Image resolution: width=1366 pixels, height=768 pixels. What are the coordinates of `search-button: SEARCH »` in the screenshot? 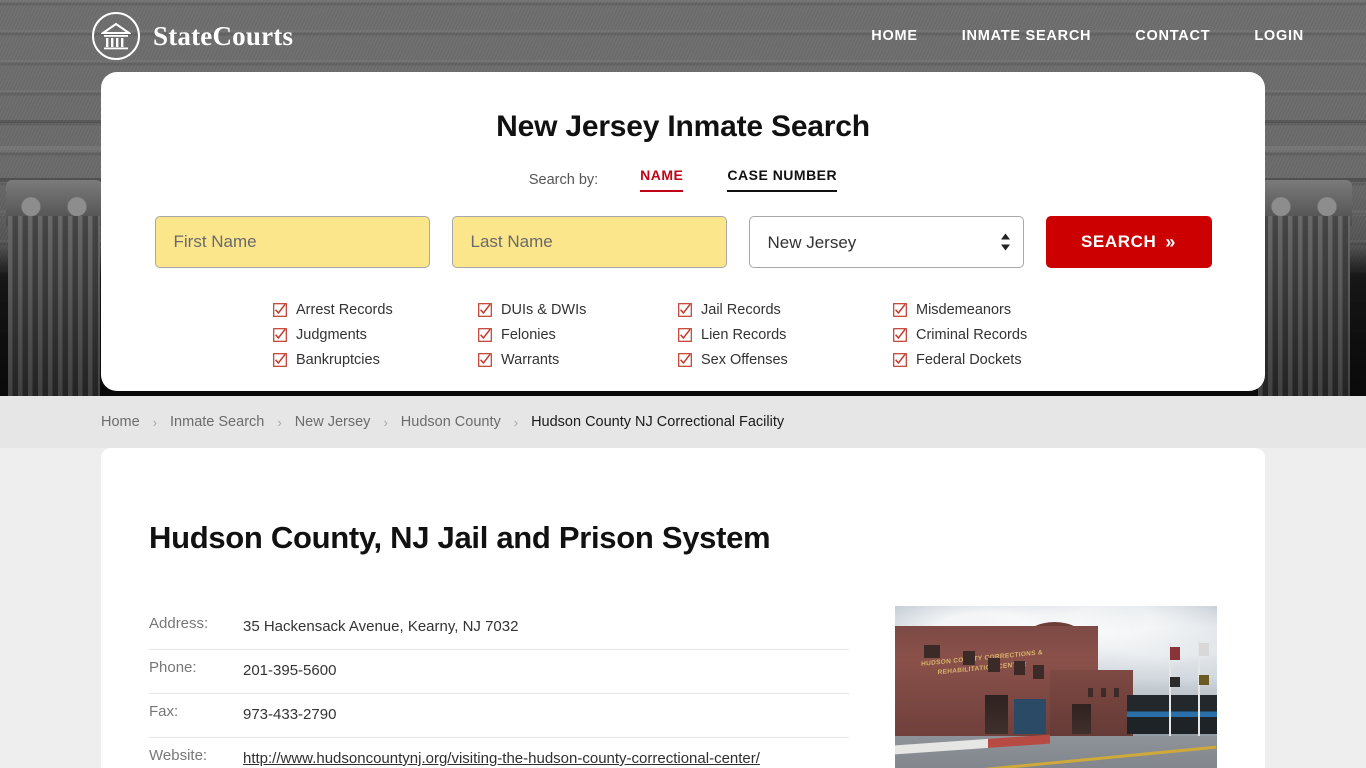 It's located at (1128, 242).